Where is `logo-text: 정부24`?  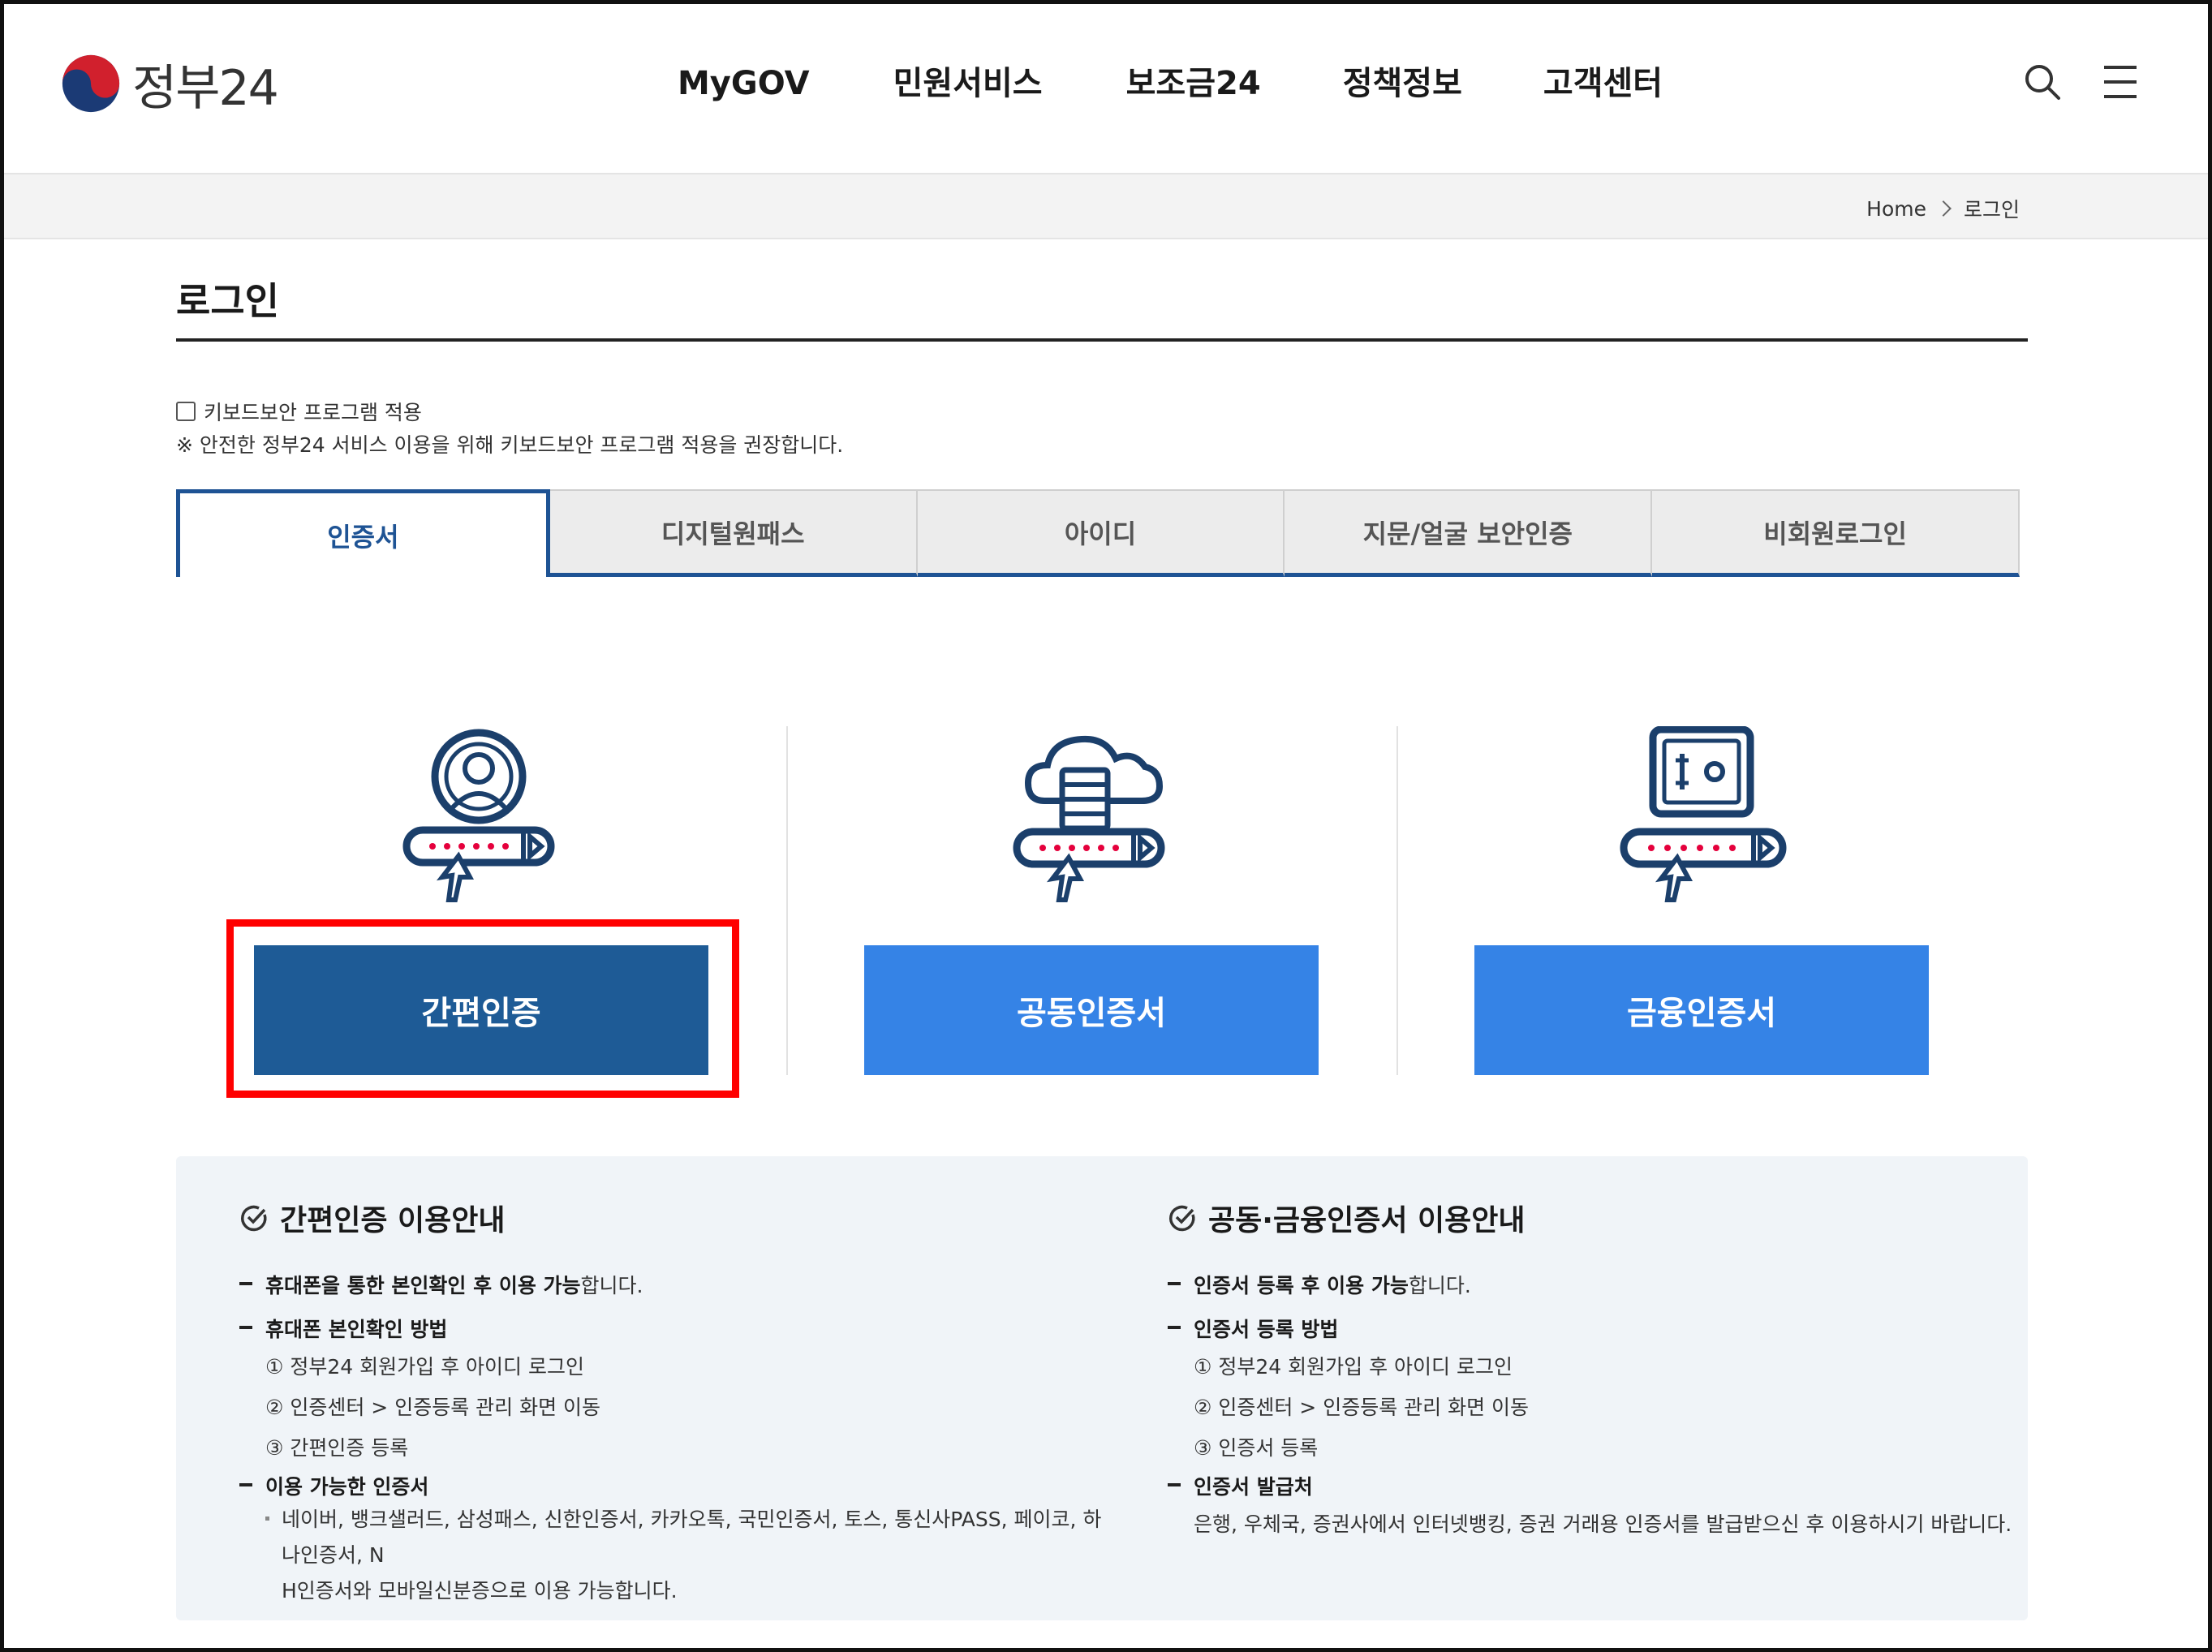
logo-text: 정부24 is located at coordinates (206, 88).